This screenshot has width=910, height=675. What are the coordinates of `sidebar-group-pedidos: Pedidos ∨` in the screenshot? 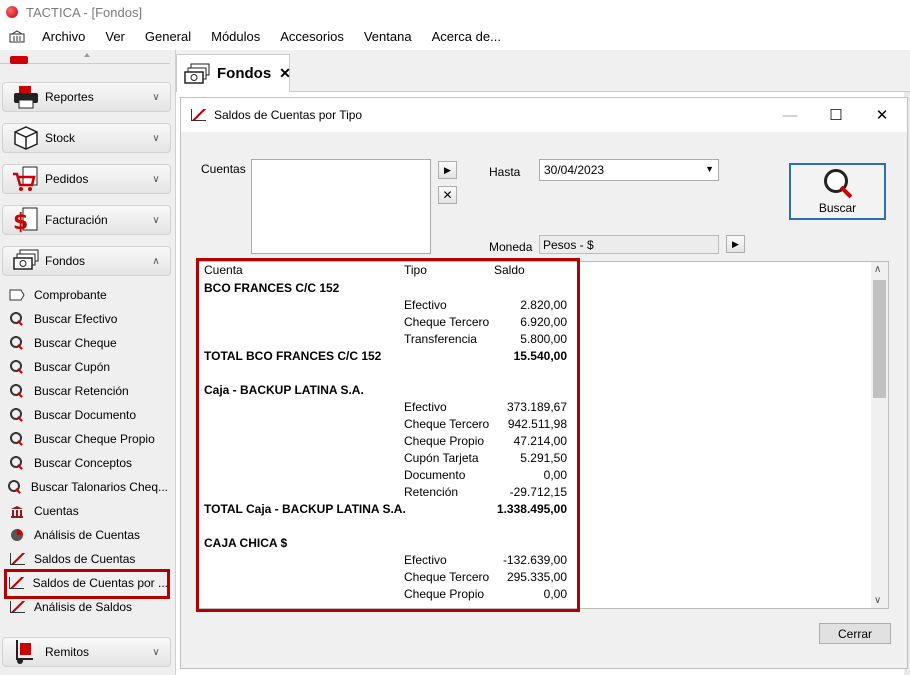 It's located at (86, 179).